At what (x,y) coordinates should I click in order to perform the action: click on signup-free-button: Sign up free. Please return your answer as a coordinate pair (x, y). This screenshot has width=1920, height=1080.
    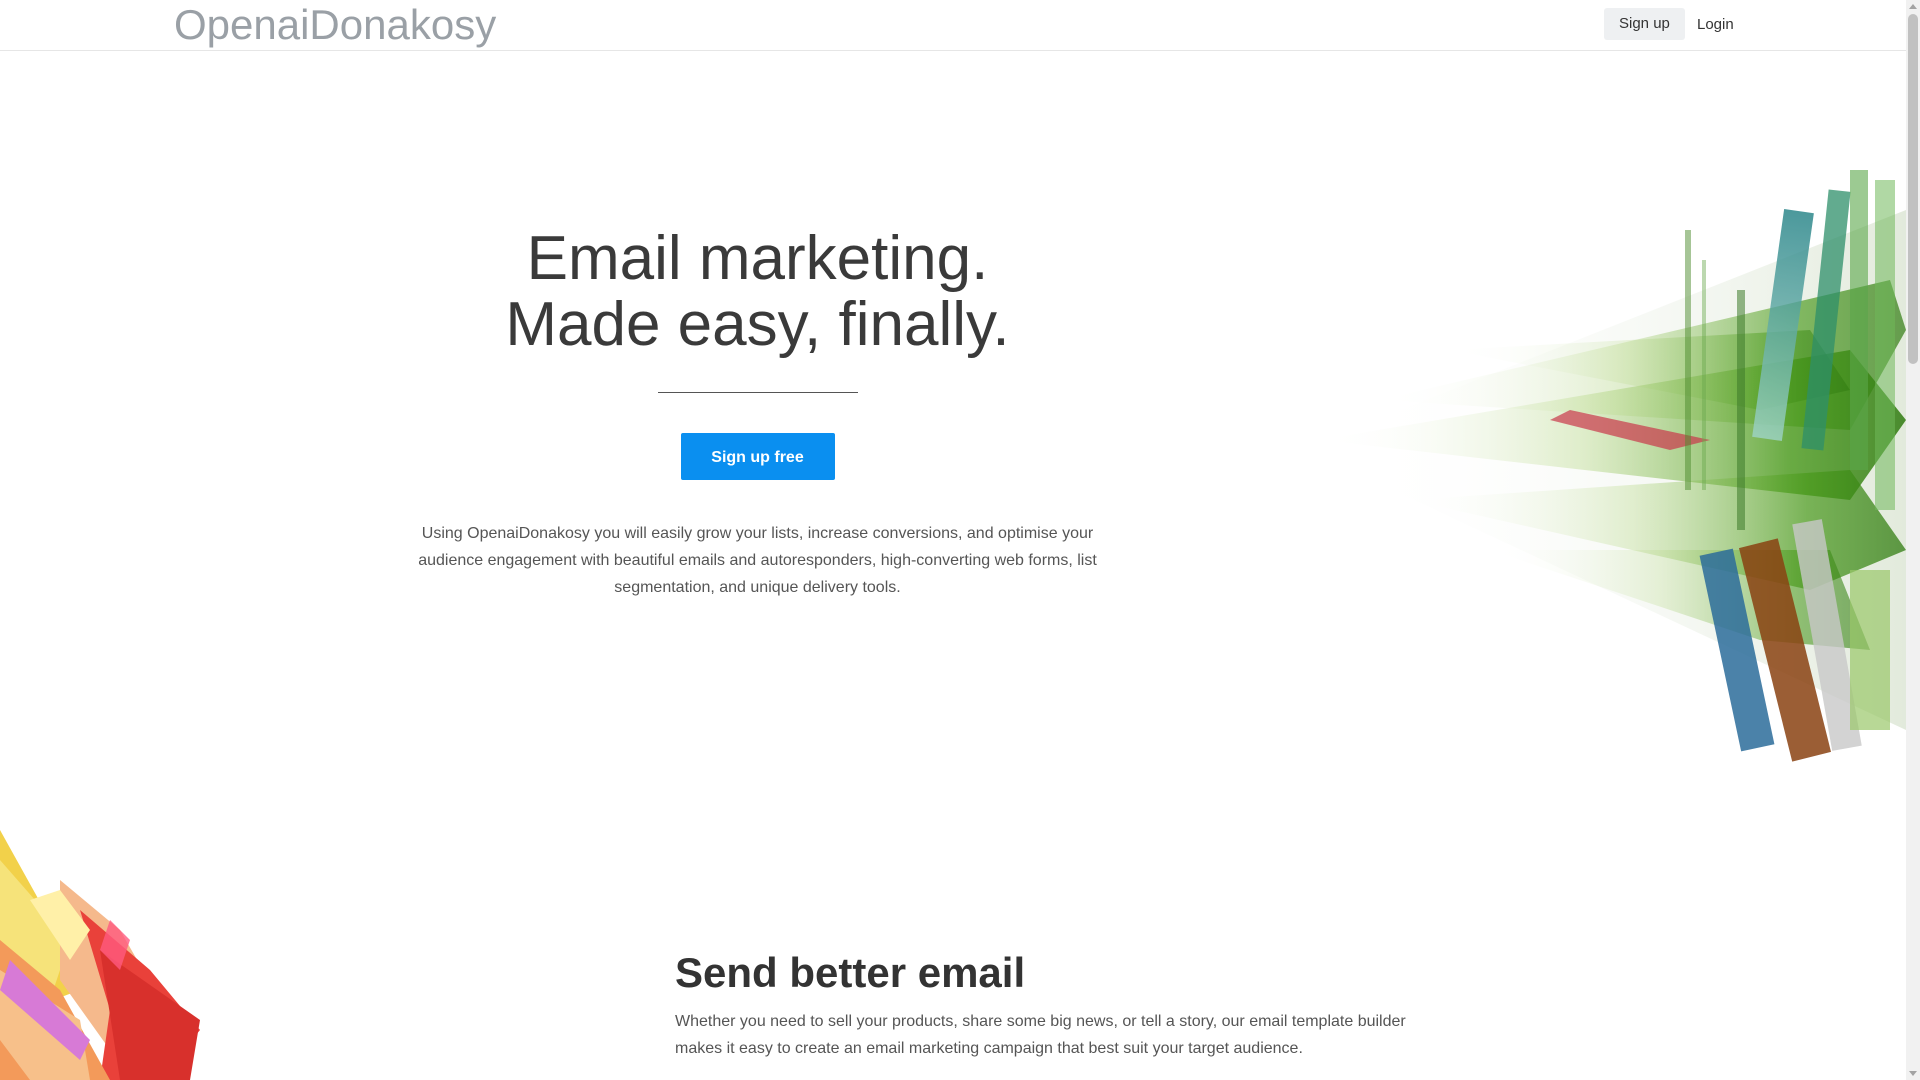
    Looking at the image, I should click on (757, 456).